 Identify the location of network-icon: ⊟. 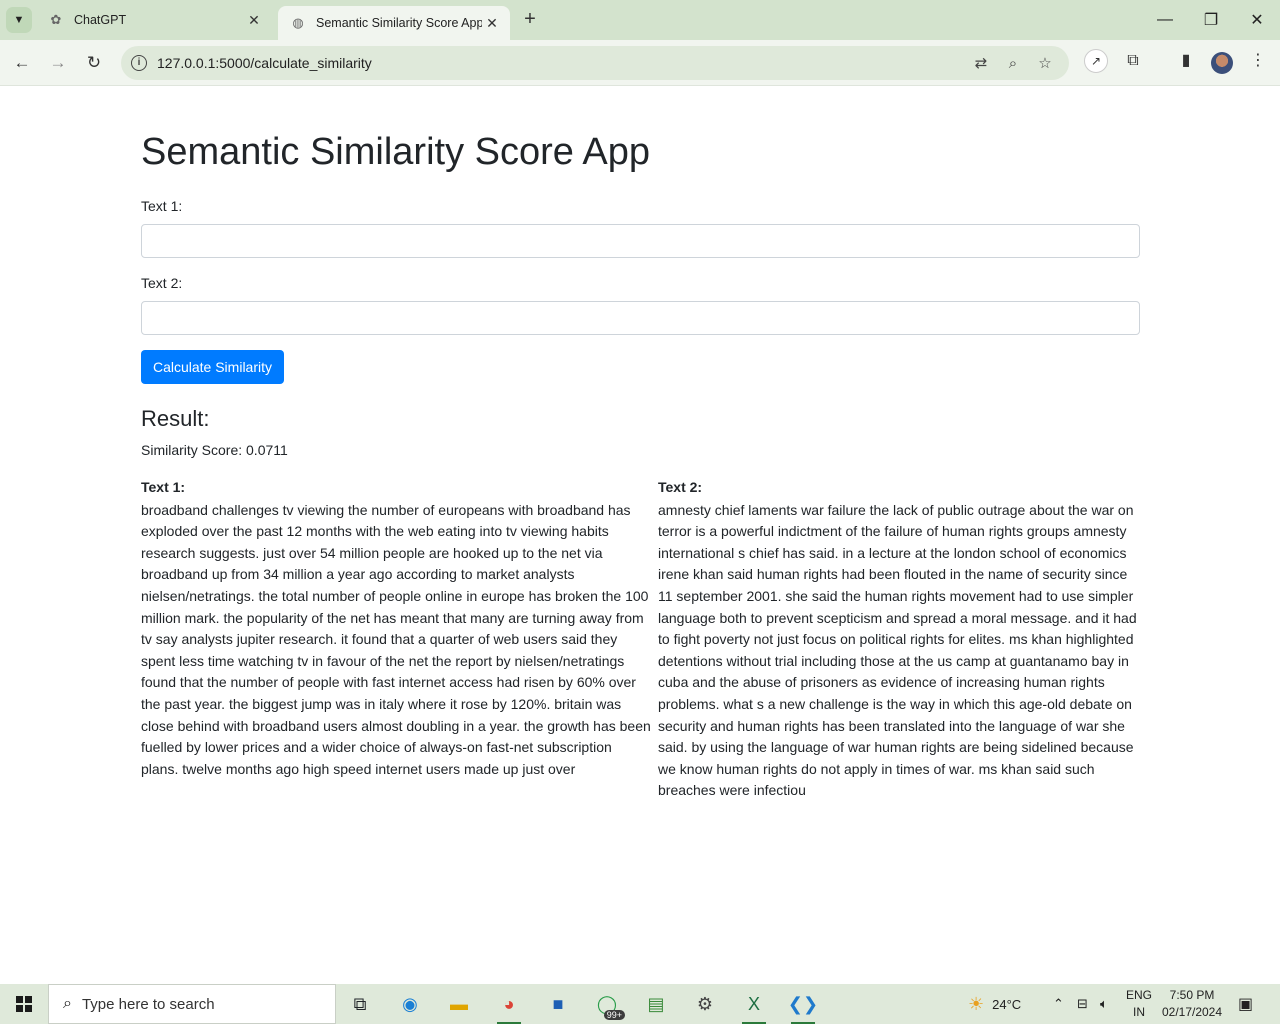
(1082, 1004).